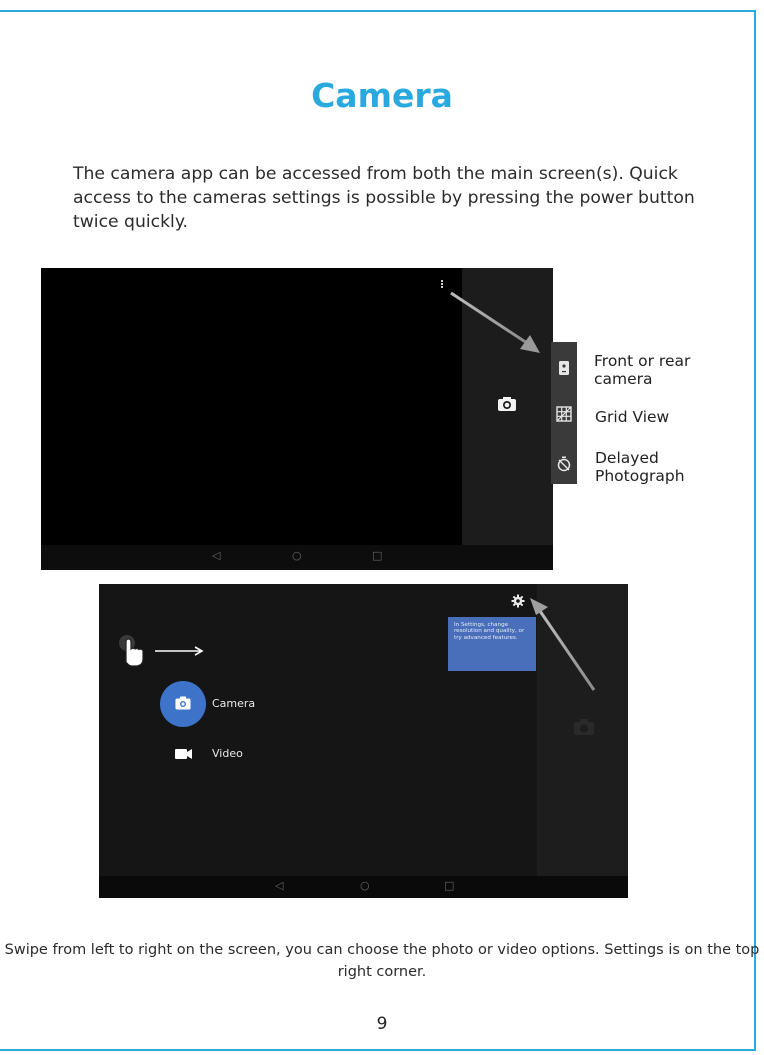 The width and height of the screenshot is (764, 1055). I want to click on grid-view-icon, so click(564, 414).